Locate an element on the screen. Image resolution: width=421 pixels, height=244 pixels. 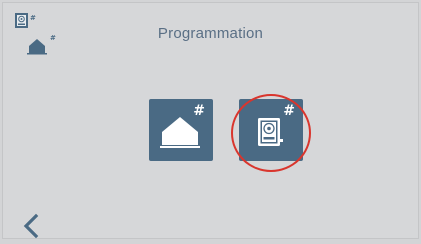
monitor-hash-label: # is located at coordinates (289, 111).